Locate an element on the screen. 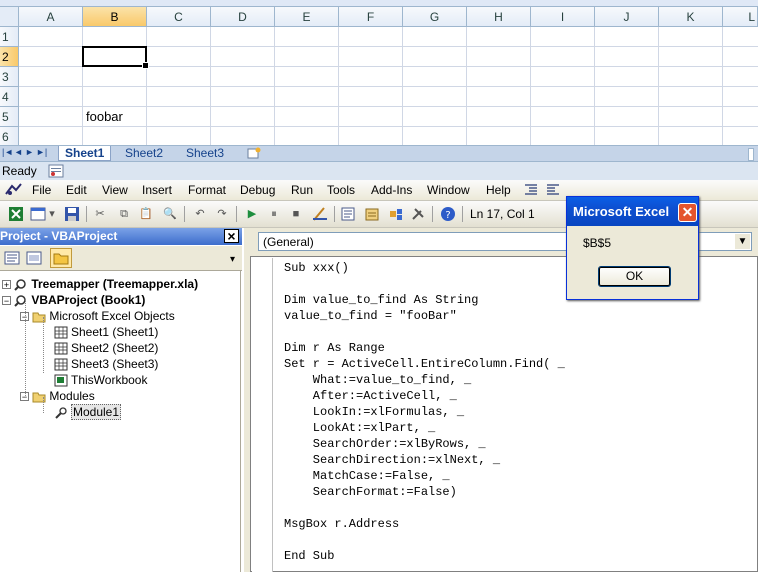 This screenshot has width=758, height=572. column-header-g: G is located at coordinates (435, 17).